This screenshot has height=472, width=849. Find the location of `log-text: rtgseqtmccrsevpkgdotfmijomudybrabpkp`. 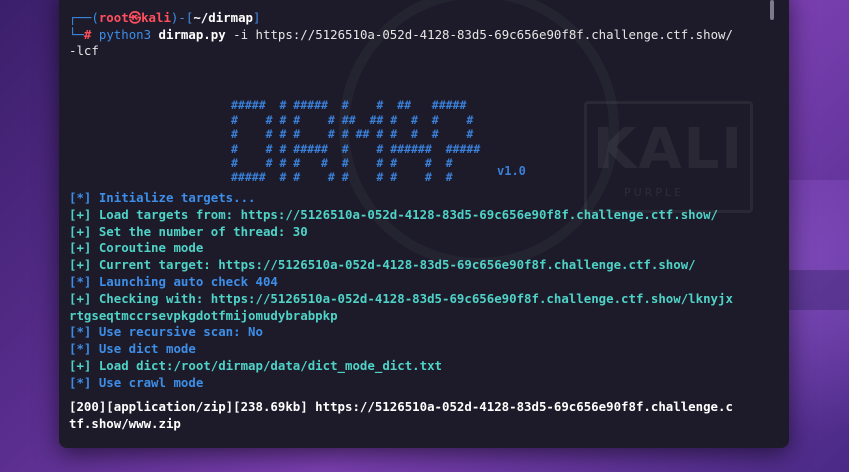

log-text: rtgseqtmccrsevpkgdotfmijomudybrabpkp is located at coordinates (203, 315).